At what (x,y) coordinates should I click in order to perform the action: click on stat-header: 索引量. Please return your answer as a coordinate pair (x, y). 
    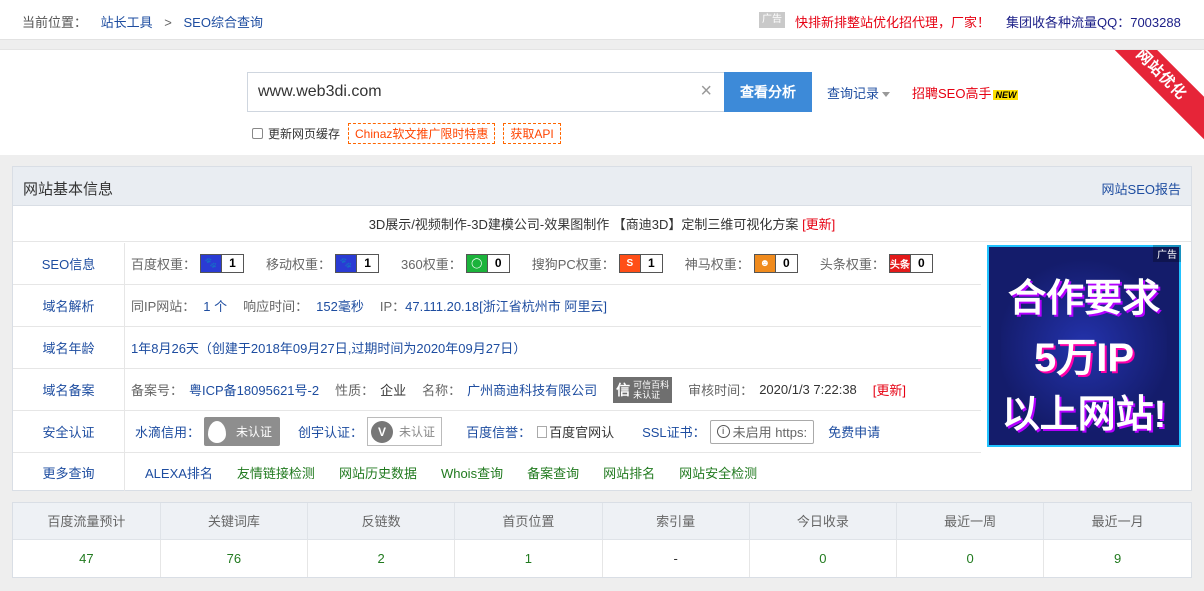
    Looking at the image, I should click on (676, 521).